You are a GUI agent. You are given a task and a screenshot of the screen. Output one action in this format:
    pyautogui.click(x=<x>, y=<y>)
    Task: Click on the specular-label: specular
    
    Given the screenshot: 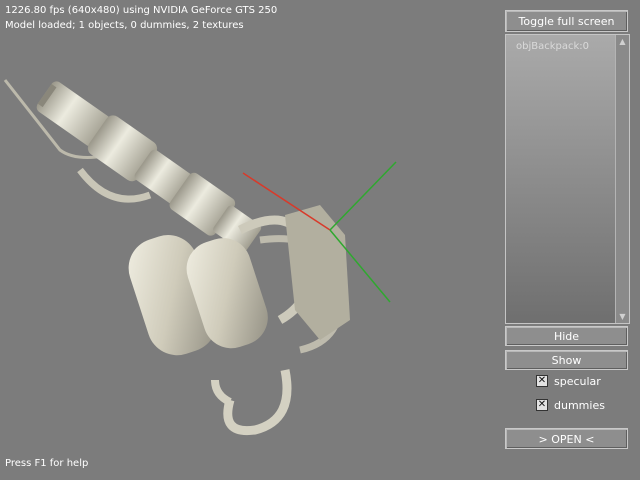 What is the action you would take?
    pyautogui.click(x=577, y=381)
    